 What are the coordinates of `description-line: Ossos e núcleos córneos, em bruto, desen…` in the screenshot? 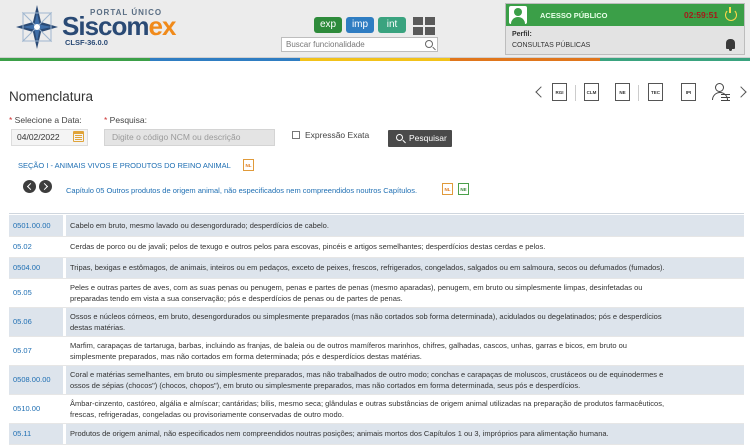 It's located at (366, 316).